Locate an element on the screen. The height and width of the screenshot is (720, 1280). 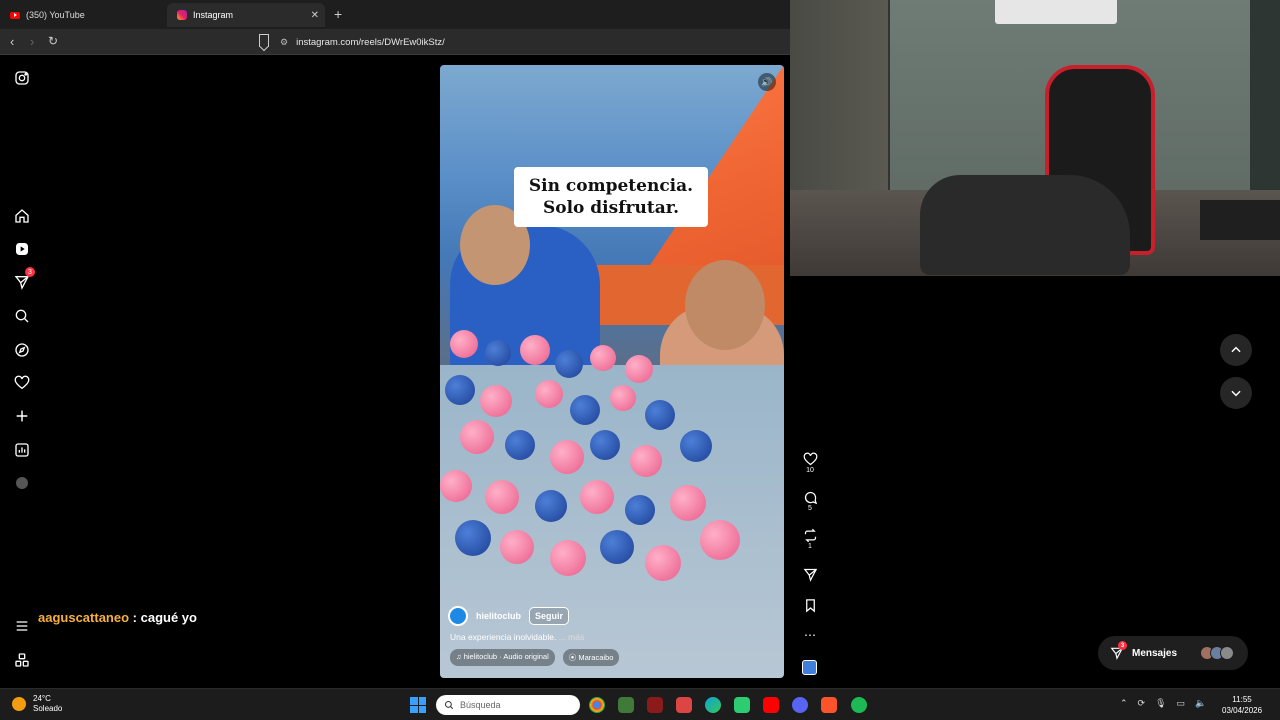
like-button: 10 is located at coordinates (810, 463).